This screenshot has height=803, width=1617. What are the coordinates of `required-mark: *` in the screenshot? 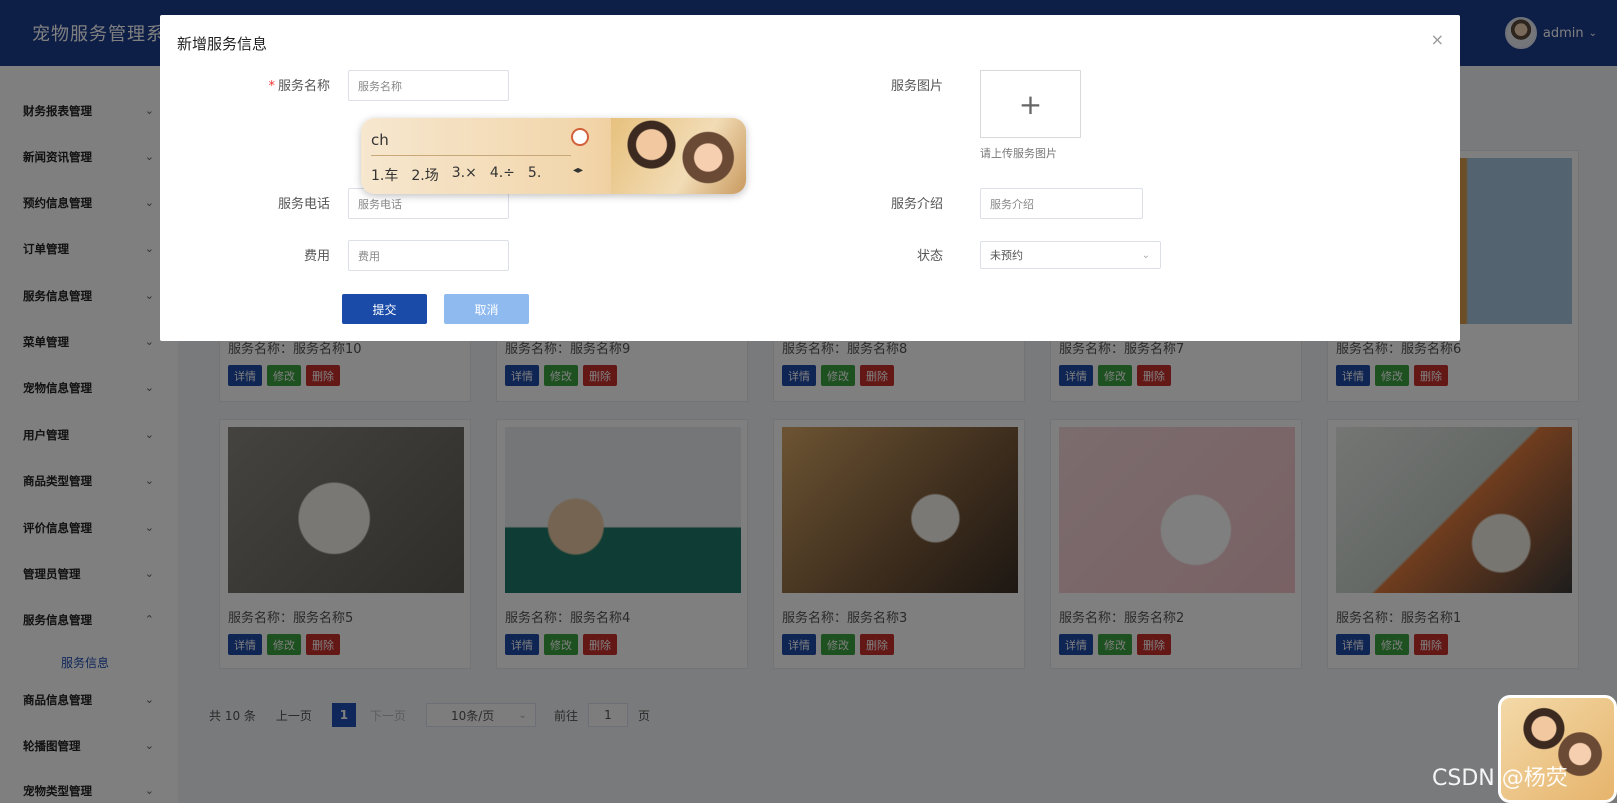 It's located at (271, 86).